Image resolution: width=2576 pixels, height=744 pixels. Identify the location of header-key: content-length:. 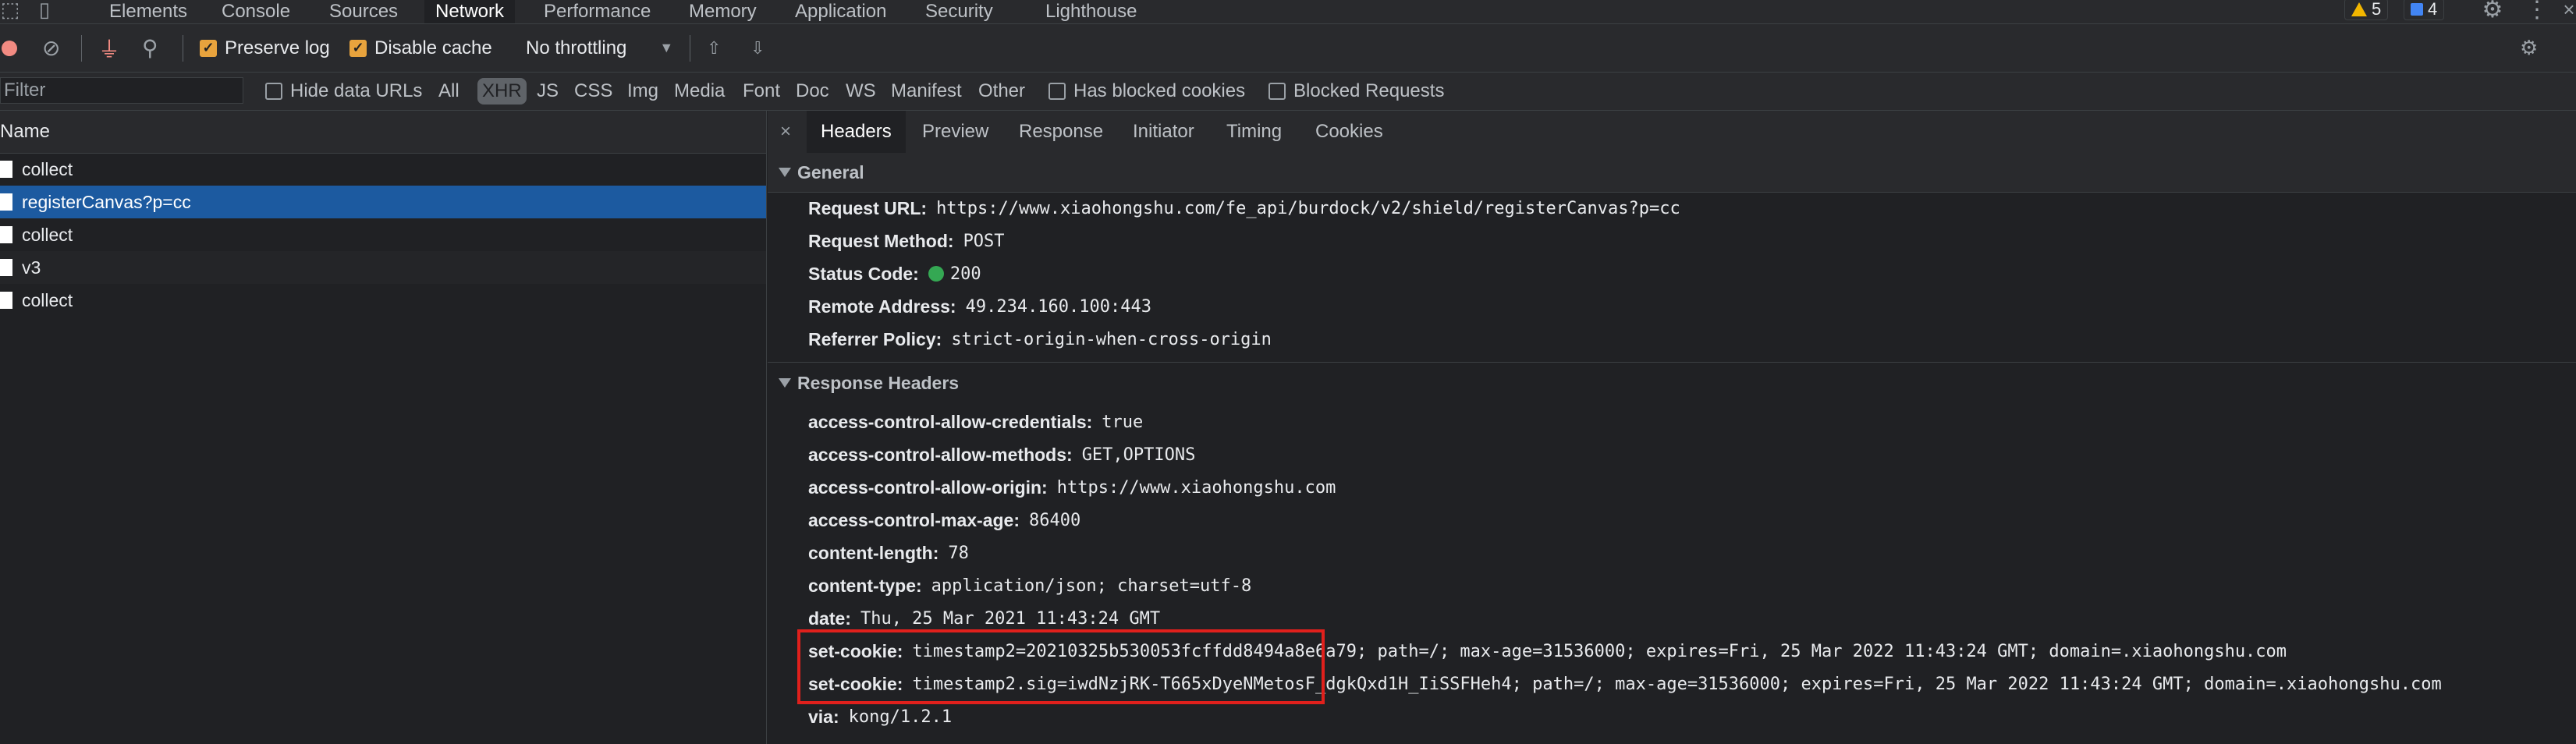
(873, 552).